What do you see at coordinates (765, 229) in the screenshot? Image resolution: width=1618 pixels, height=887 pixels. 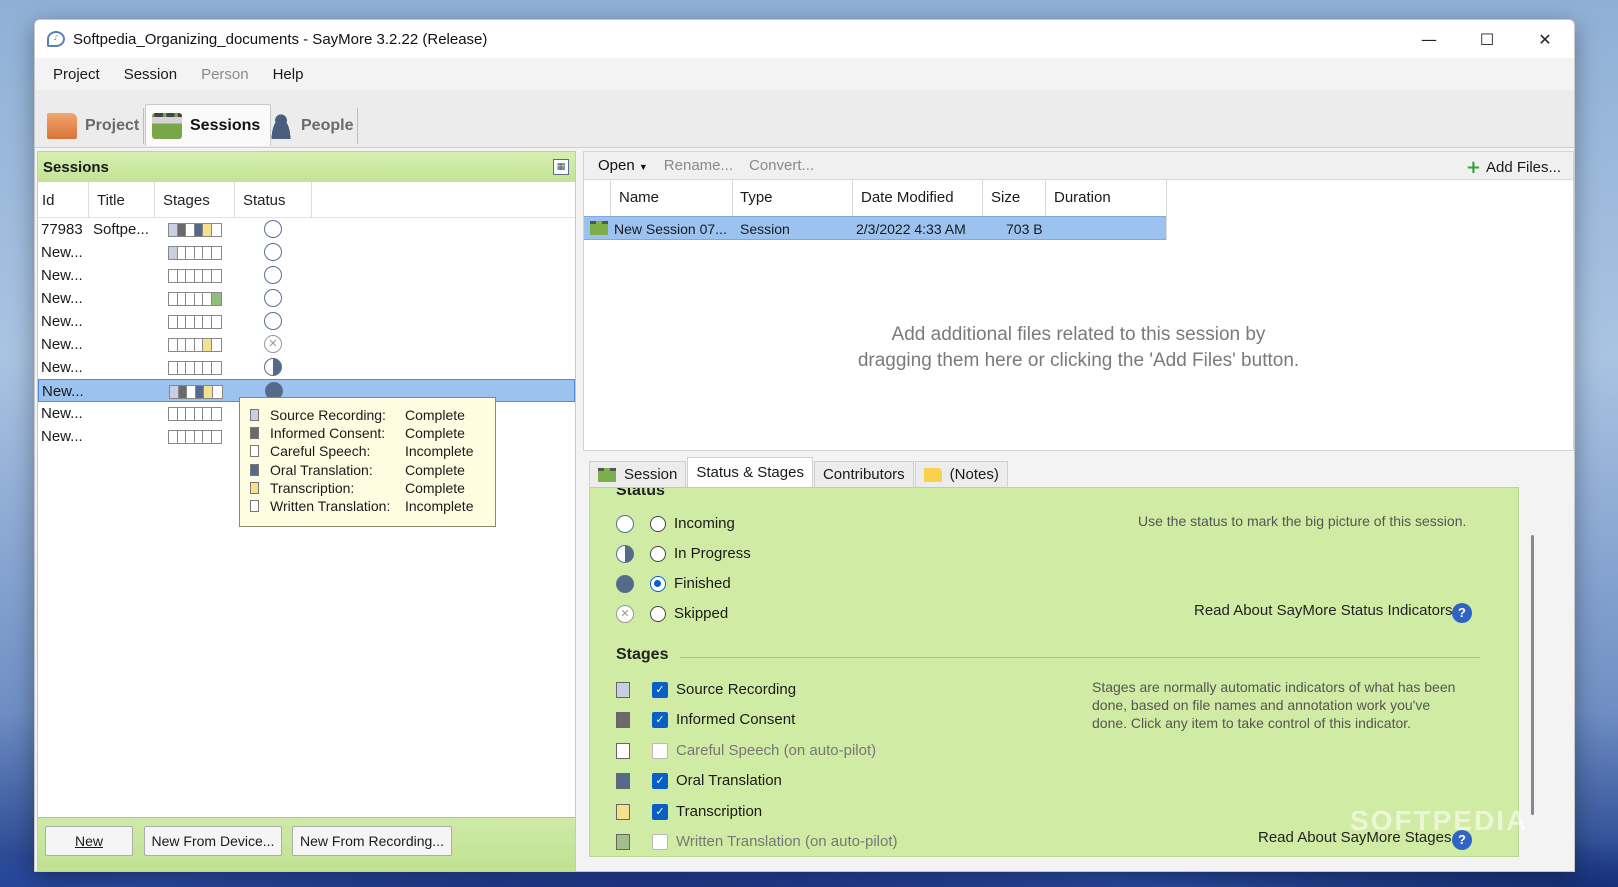 I see `file-type: Session` at bounding box center [765, 229].